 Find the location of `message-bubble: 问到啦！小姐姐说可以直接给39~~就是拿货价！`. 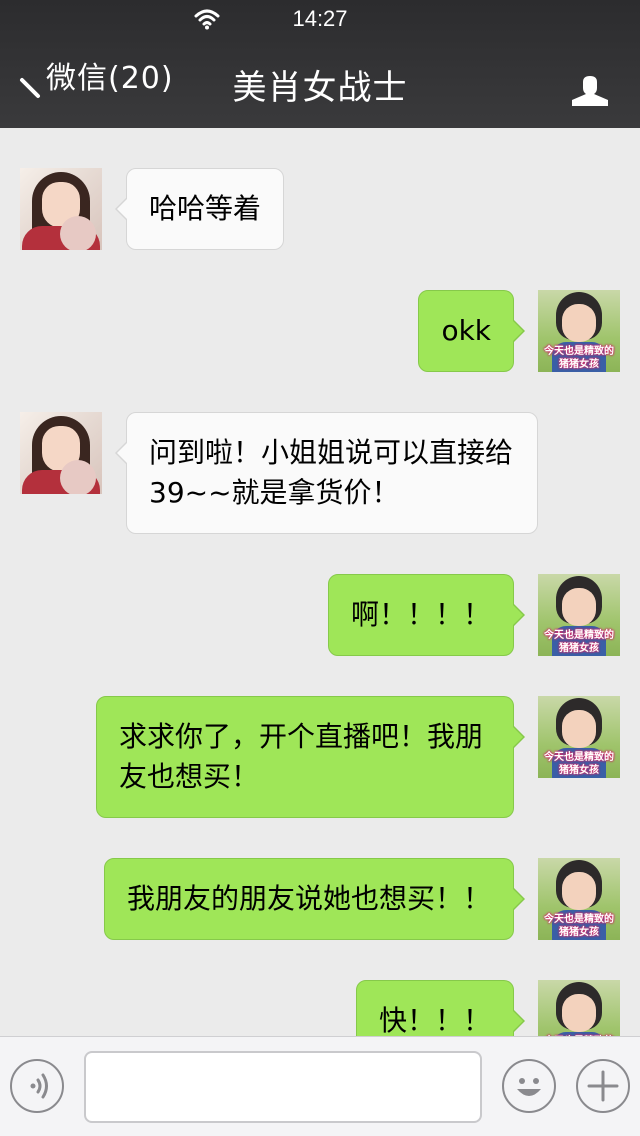

message-bubble: 问到啦！小姐姐说可以直接给39~~就是拿货价！ is located at coordinates (326, 473).